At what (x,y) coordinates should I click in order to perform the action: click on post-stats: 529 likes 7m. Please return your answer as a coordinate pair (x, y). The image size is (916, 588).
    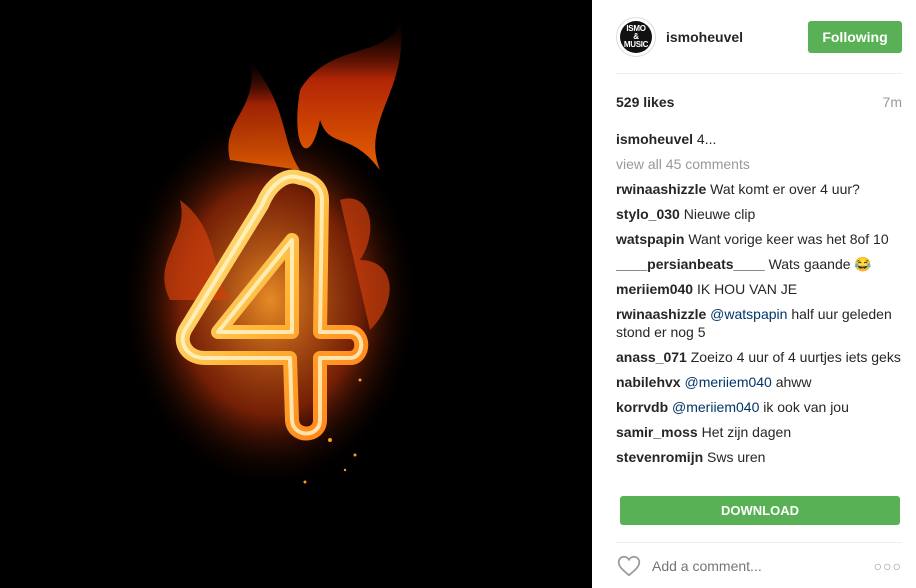
    Looking at the image, I should click on (759, 102).